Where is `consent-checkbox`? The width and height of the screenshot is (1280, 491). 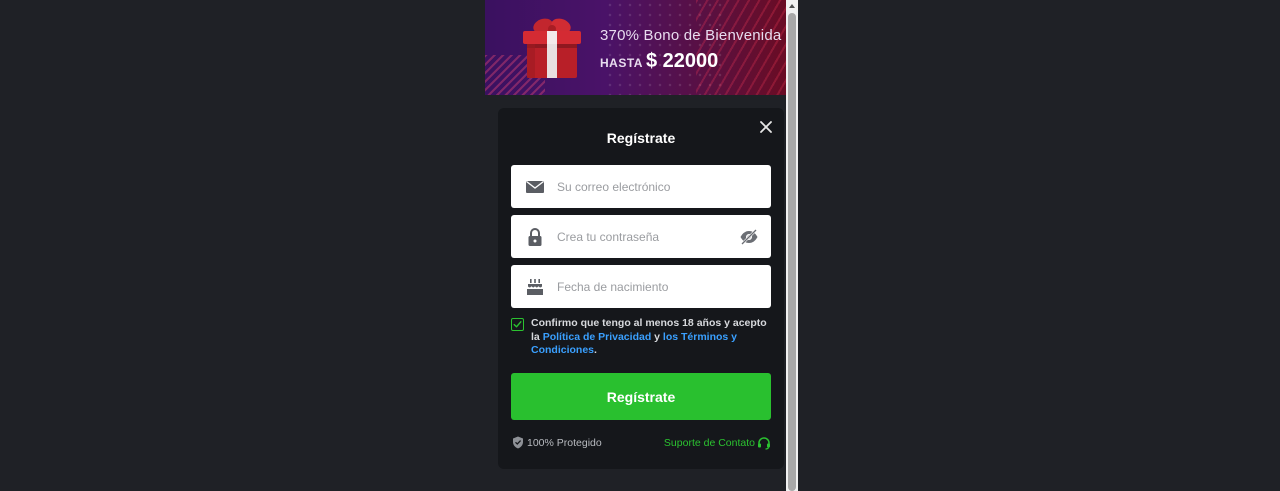
consent-checkbox is located at coordinates (517, 324).